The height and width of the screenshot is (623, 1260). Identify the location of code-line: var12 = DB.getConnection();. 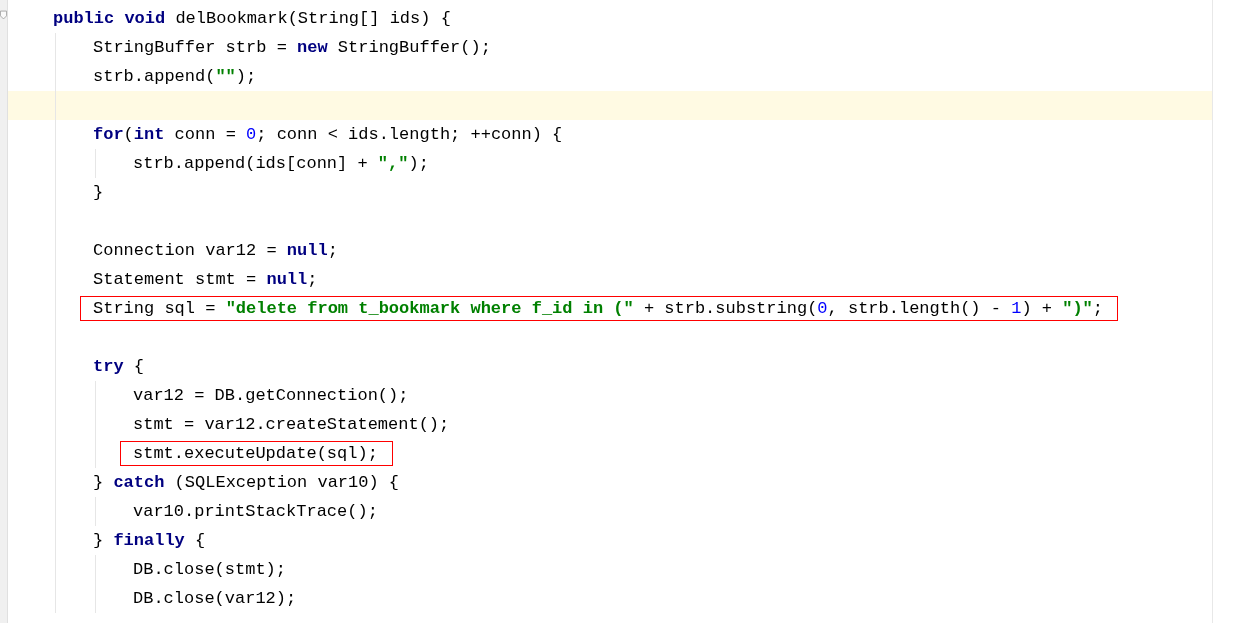
(271, 396).